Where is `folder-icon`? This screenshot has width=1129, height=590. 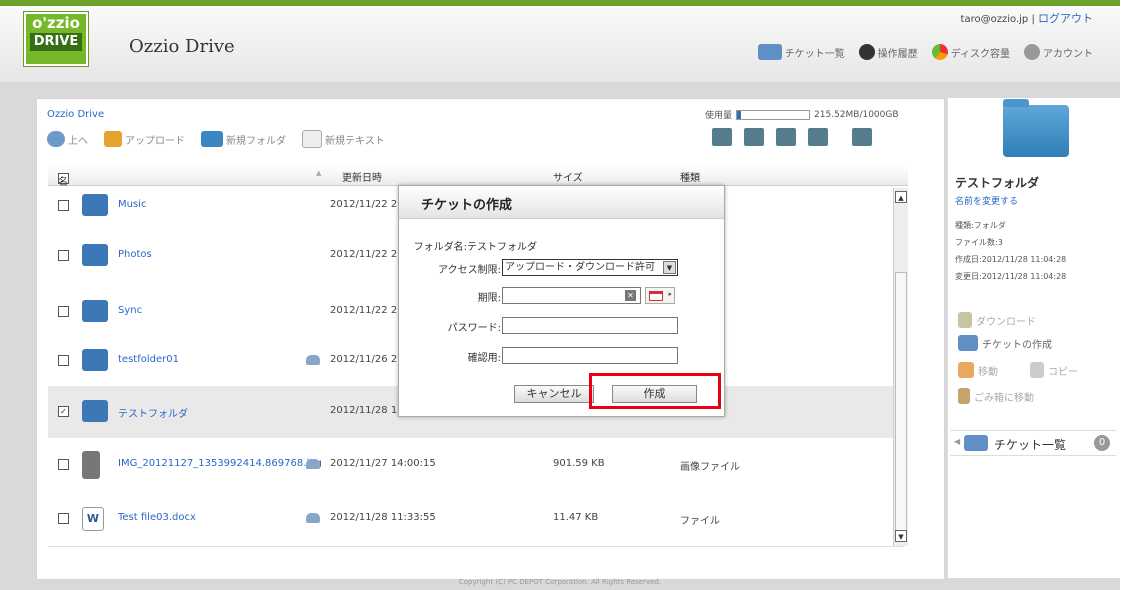
folder-icon is located at coordinates (95, 360).